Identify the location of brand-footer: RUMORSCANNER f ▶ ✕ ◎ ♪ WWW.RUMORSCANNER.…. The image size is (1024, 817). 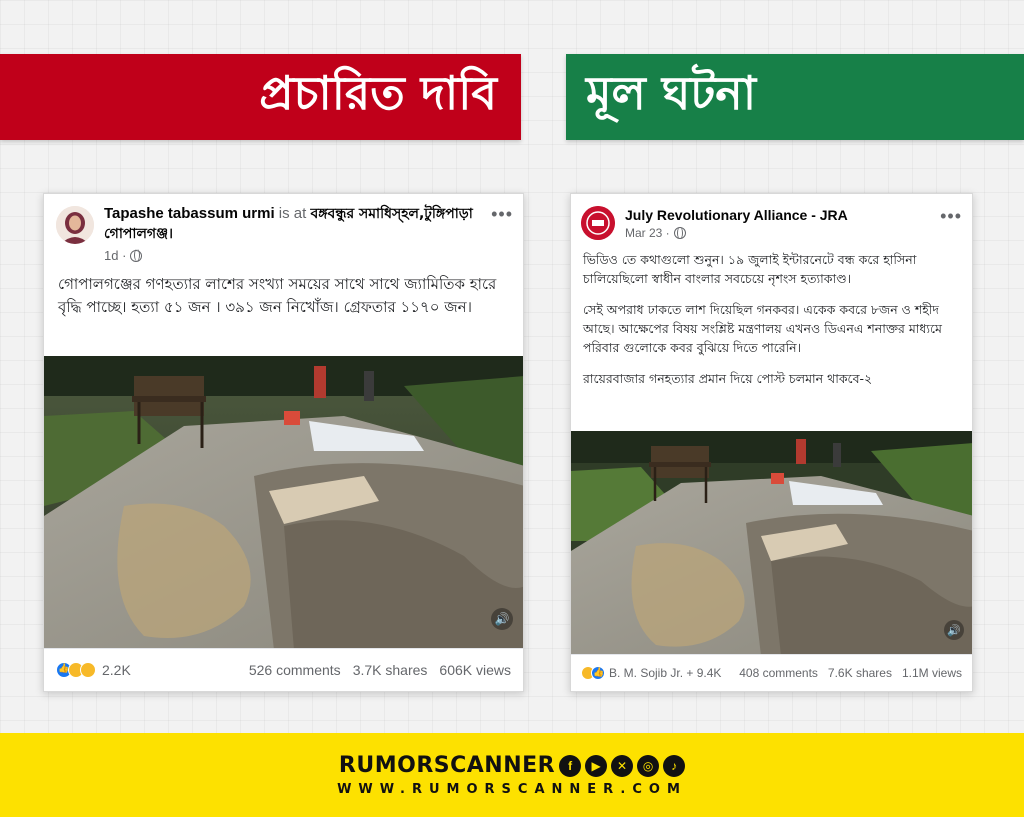
(512, 775).